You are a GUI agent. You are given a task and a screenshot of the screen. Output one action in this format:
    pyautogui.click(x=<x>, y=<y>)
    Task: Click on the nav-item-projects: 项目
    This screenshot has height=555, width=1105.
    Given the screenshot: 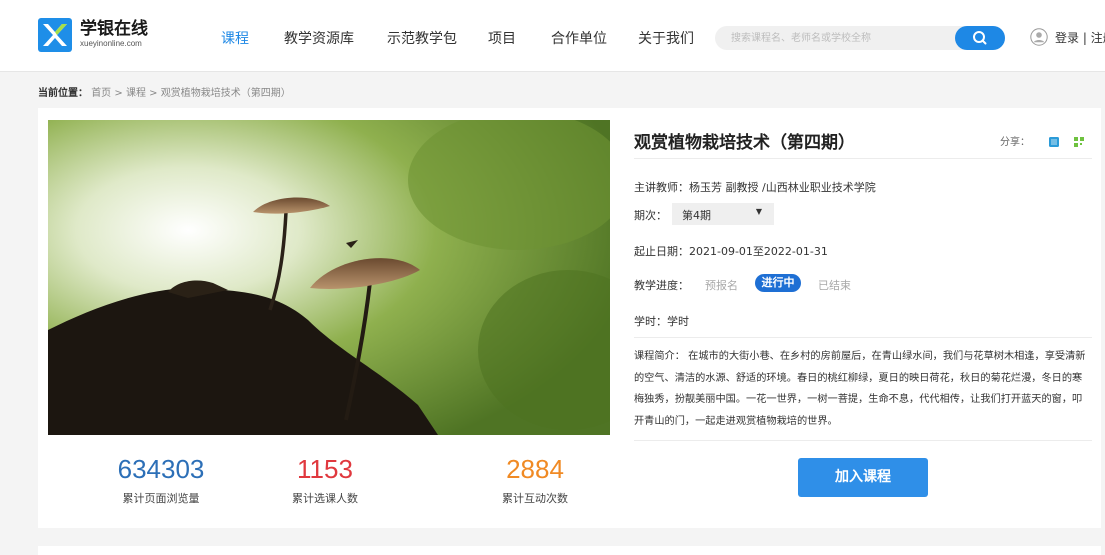 What is the action you would take?
    pyautogui.click(x=502, y=38)
    